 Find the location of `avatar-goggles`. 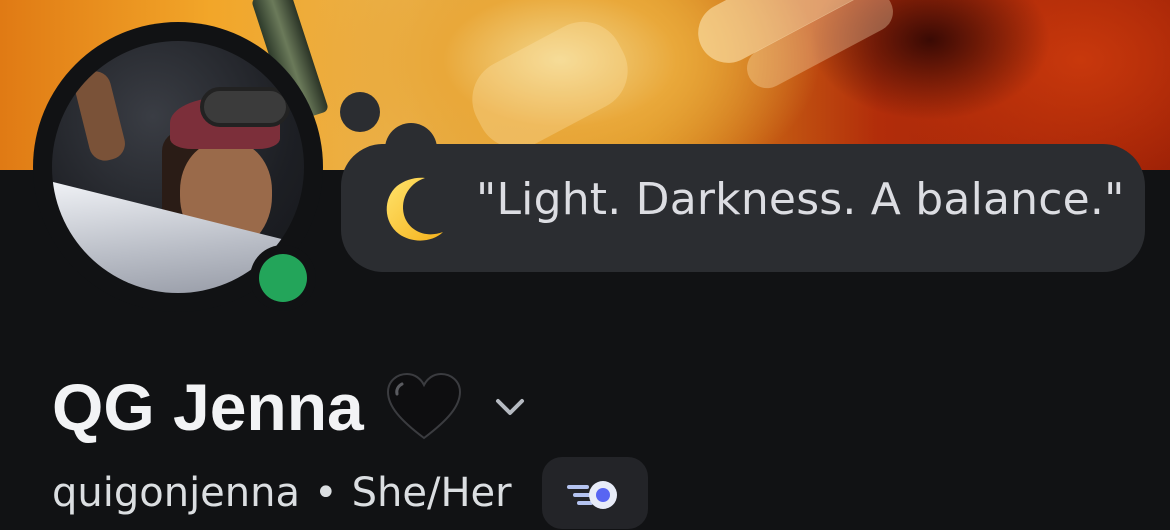

avatar-goggles is located at coordinates (245, 107).